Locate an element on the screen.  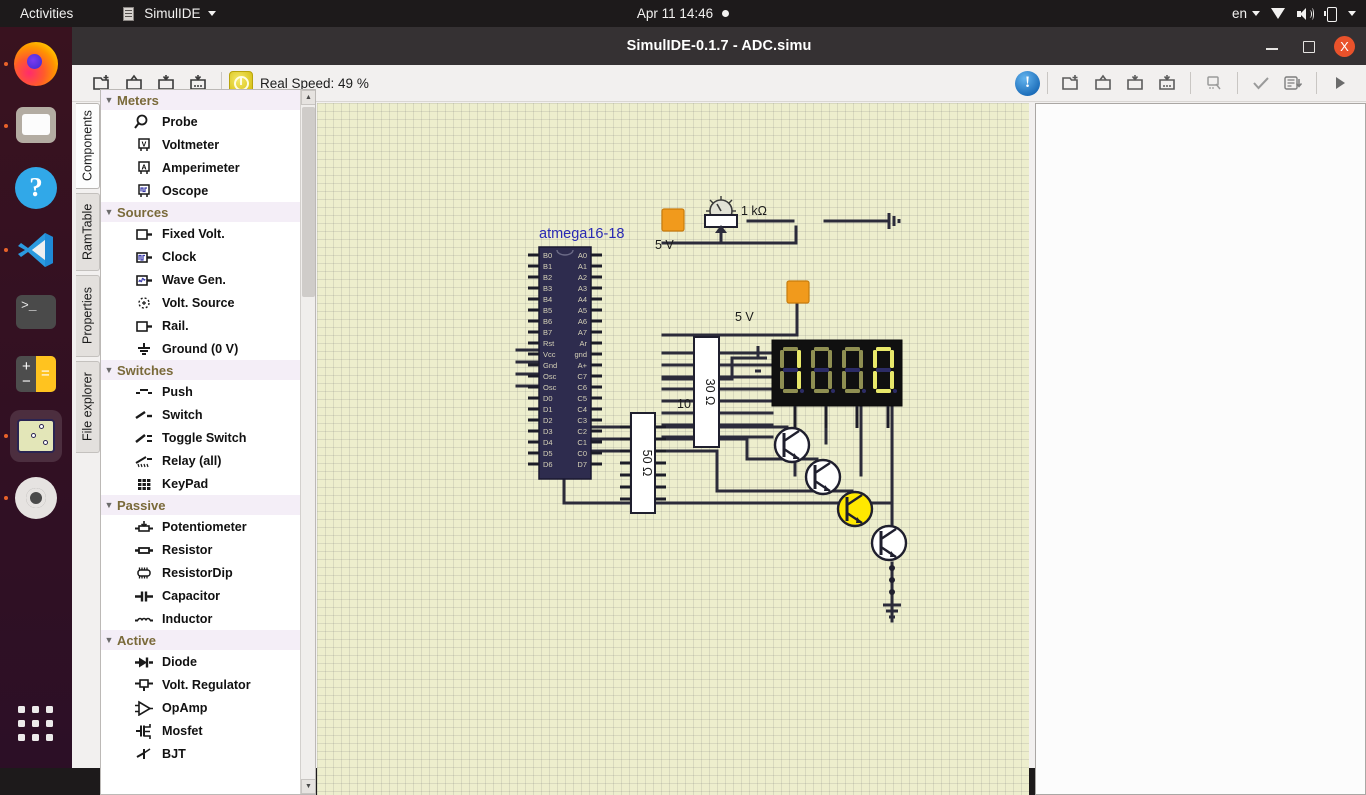
mcu-pin-left-d1: D1 is located at coordinates (548, 409).